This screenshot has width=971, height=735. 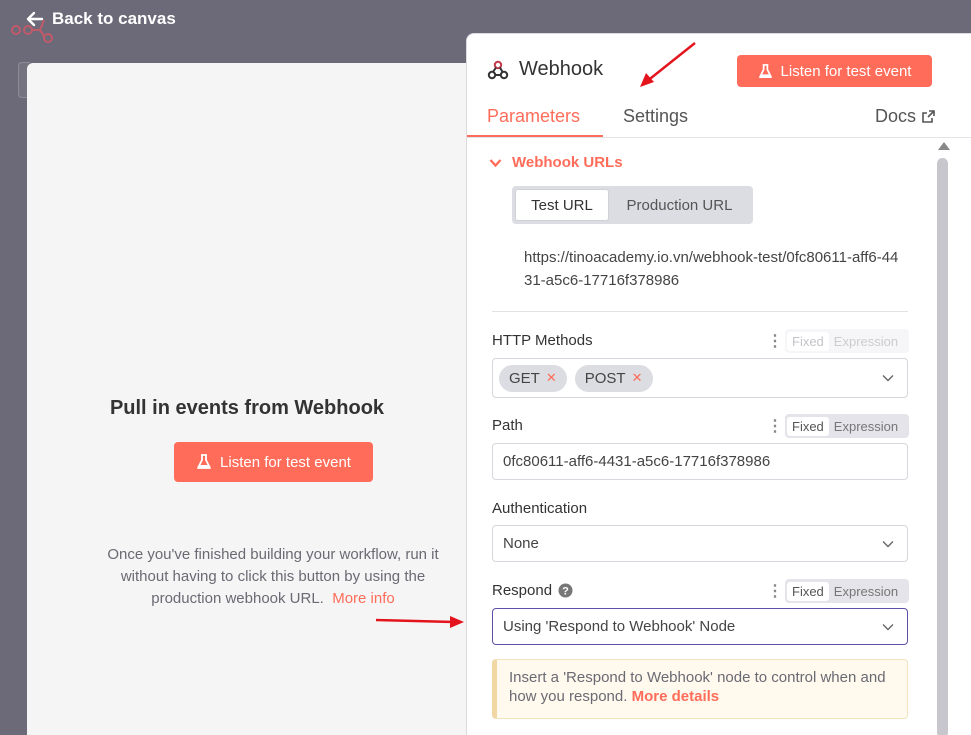 I want to click on path-input: 0fc80611-aff6-4431-a5c6-17716f378986, so click(x=700, y=461).